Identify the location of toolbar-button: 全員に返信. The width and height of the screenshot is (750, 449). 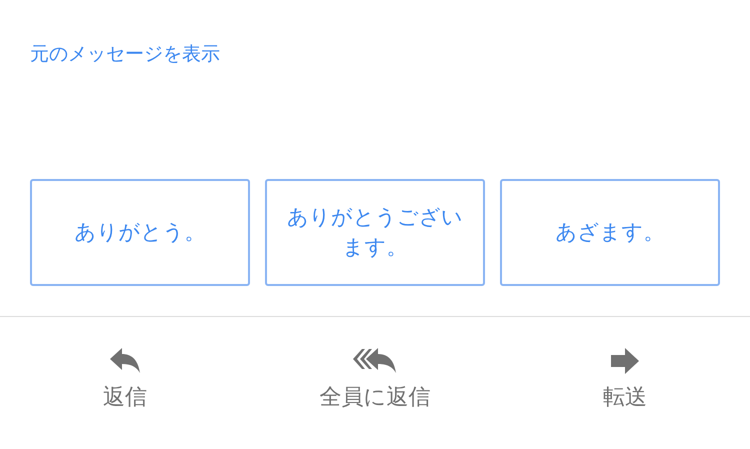
(375, 380).